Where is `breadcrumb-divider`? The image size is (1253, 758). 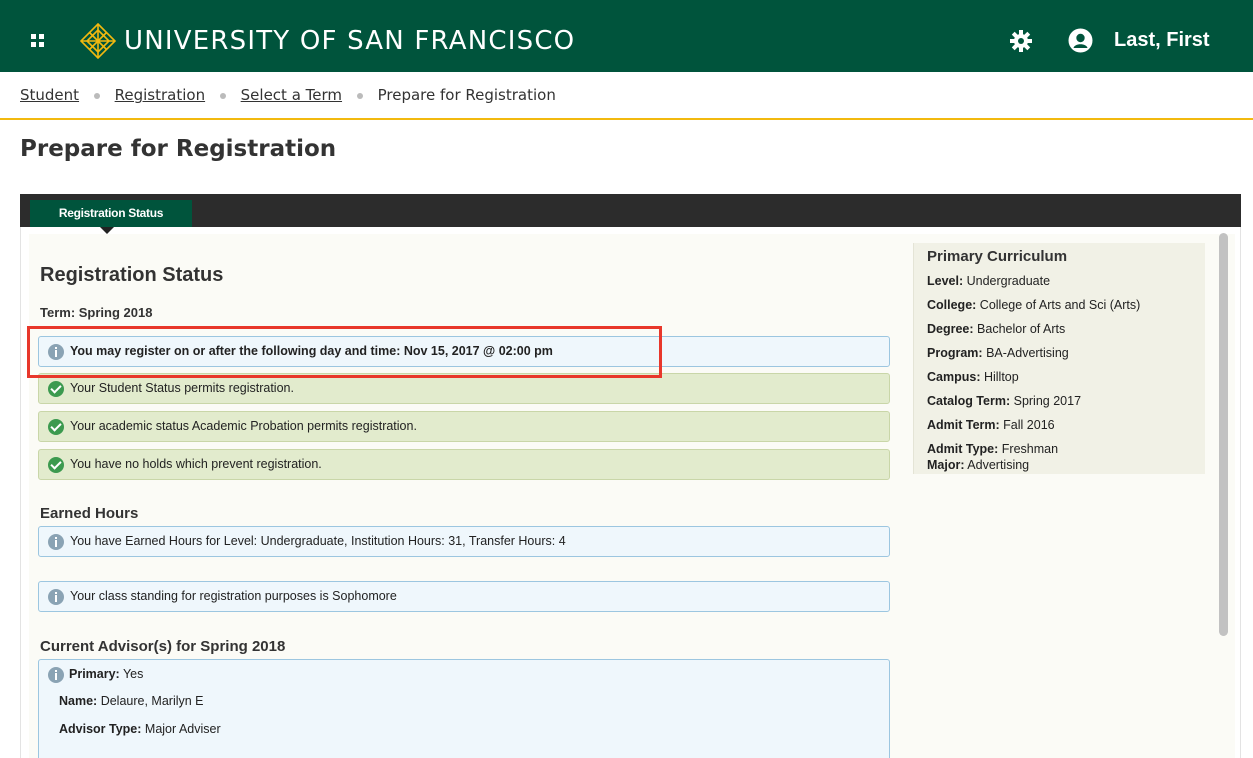 breadcrumb-divider is located at coordinates (626, 119).